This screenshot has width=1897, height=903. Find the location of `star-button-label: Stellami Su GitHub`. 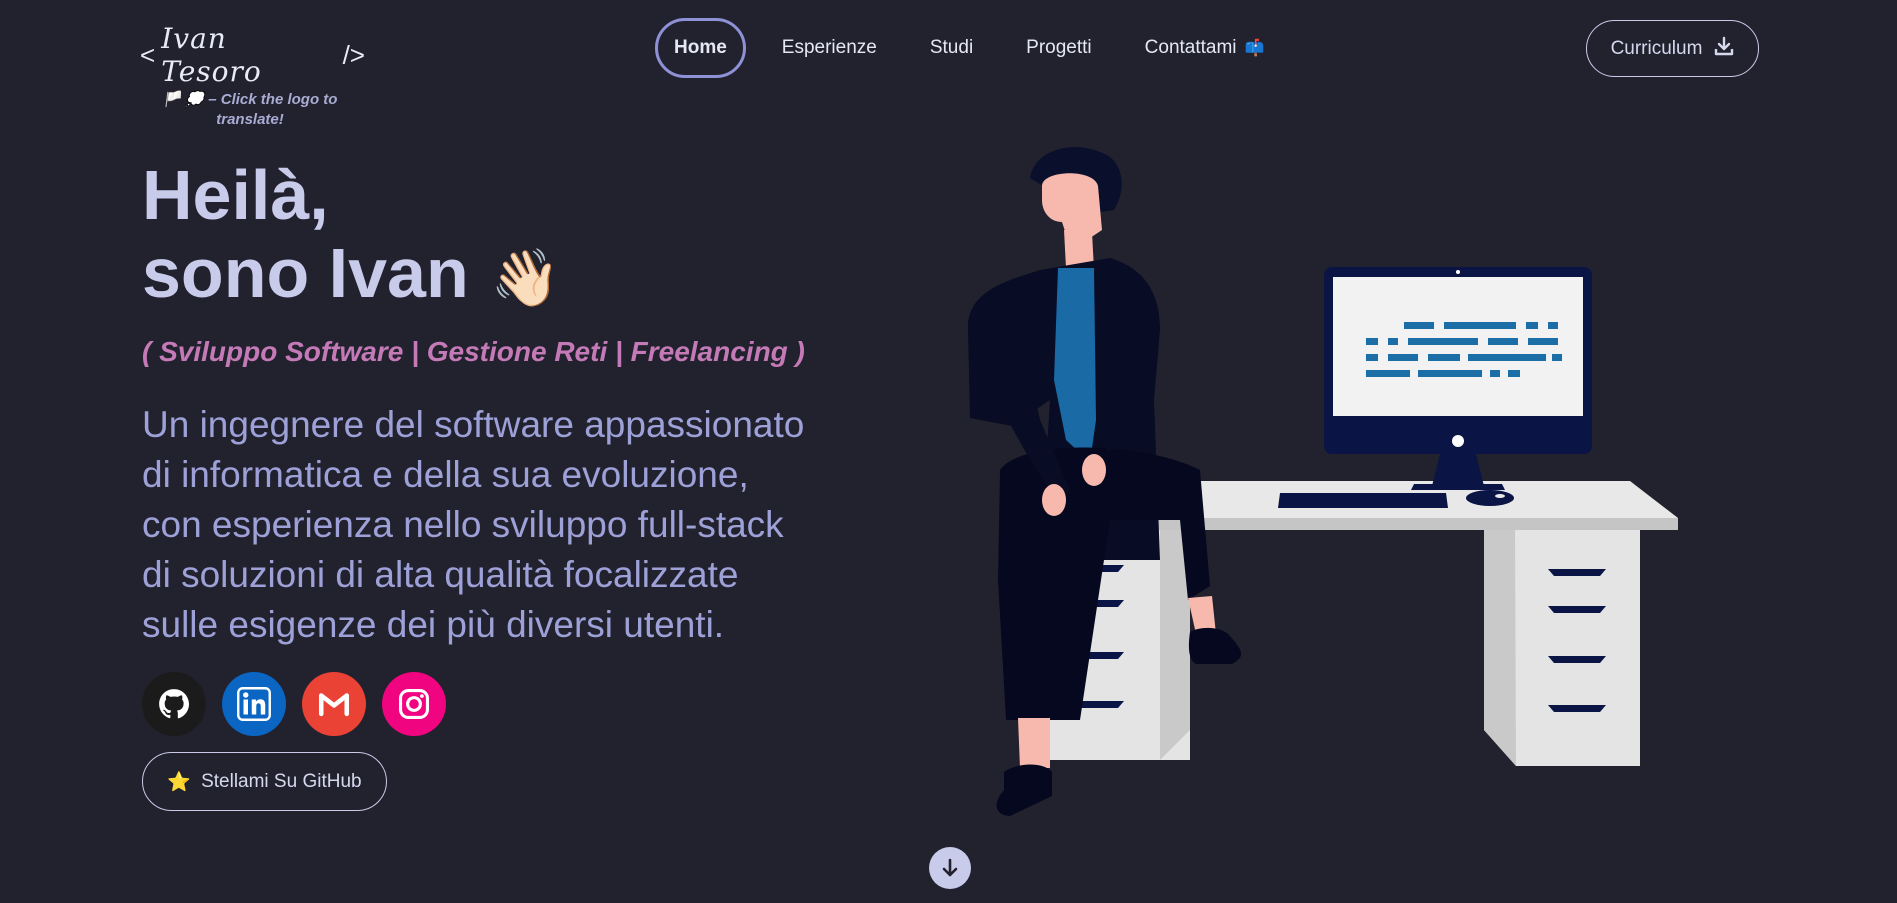

star-button-label: Stellami Su GitHub is located at coordinates (281, 781).